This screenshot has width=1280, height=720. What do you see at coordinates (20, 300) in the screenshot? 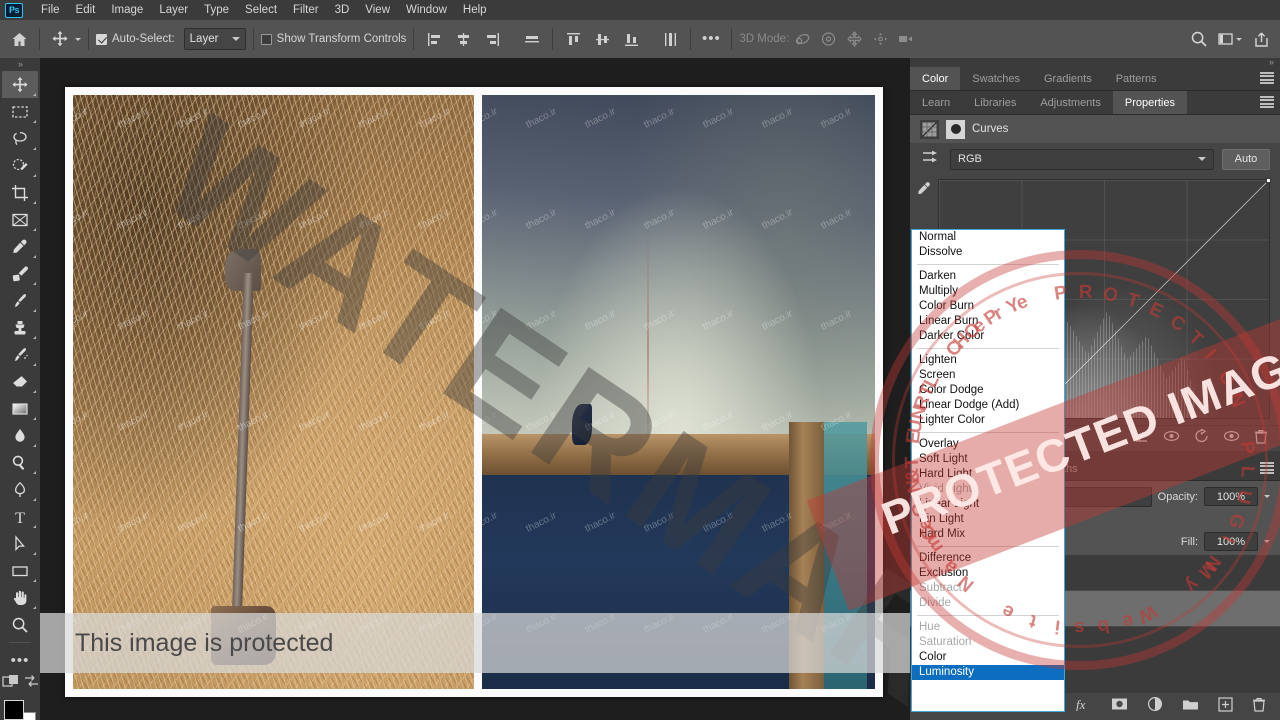
I see `brush-tool` at bounding box center [20, 300].